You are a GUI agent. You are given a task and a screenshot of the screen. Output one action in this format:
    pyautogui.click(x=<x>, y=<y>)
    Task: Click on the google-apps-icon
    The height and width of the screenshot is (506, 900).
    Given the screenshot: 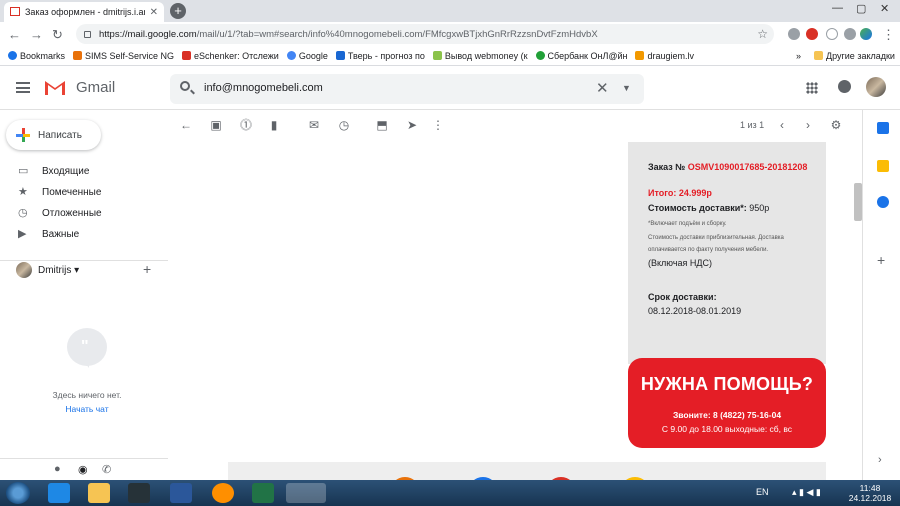 What is the action you would take?
    pyautogui.click(x=812, y=88)
    